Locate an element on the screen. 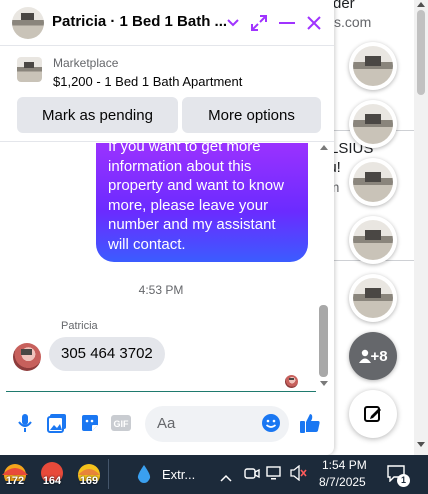  widget-1-value: 172 is located at coordinates (15, 481).